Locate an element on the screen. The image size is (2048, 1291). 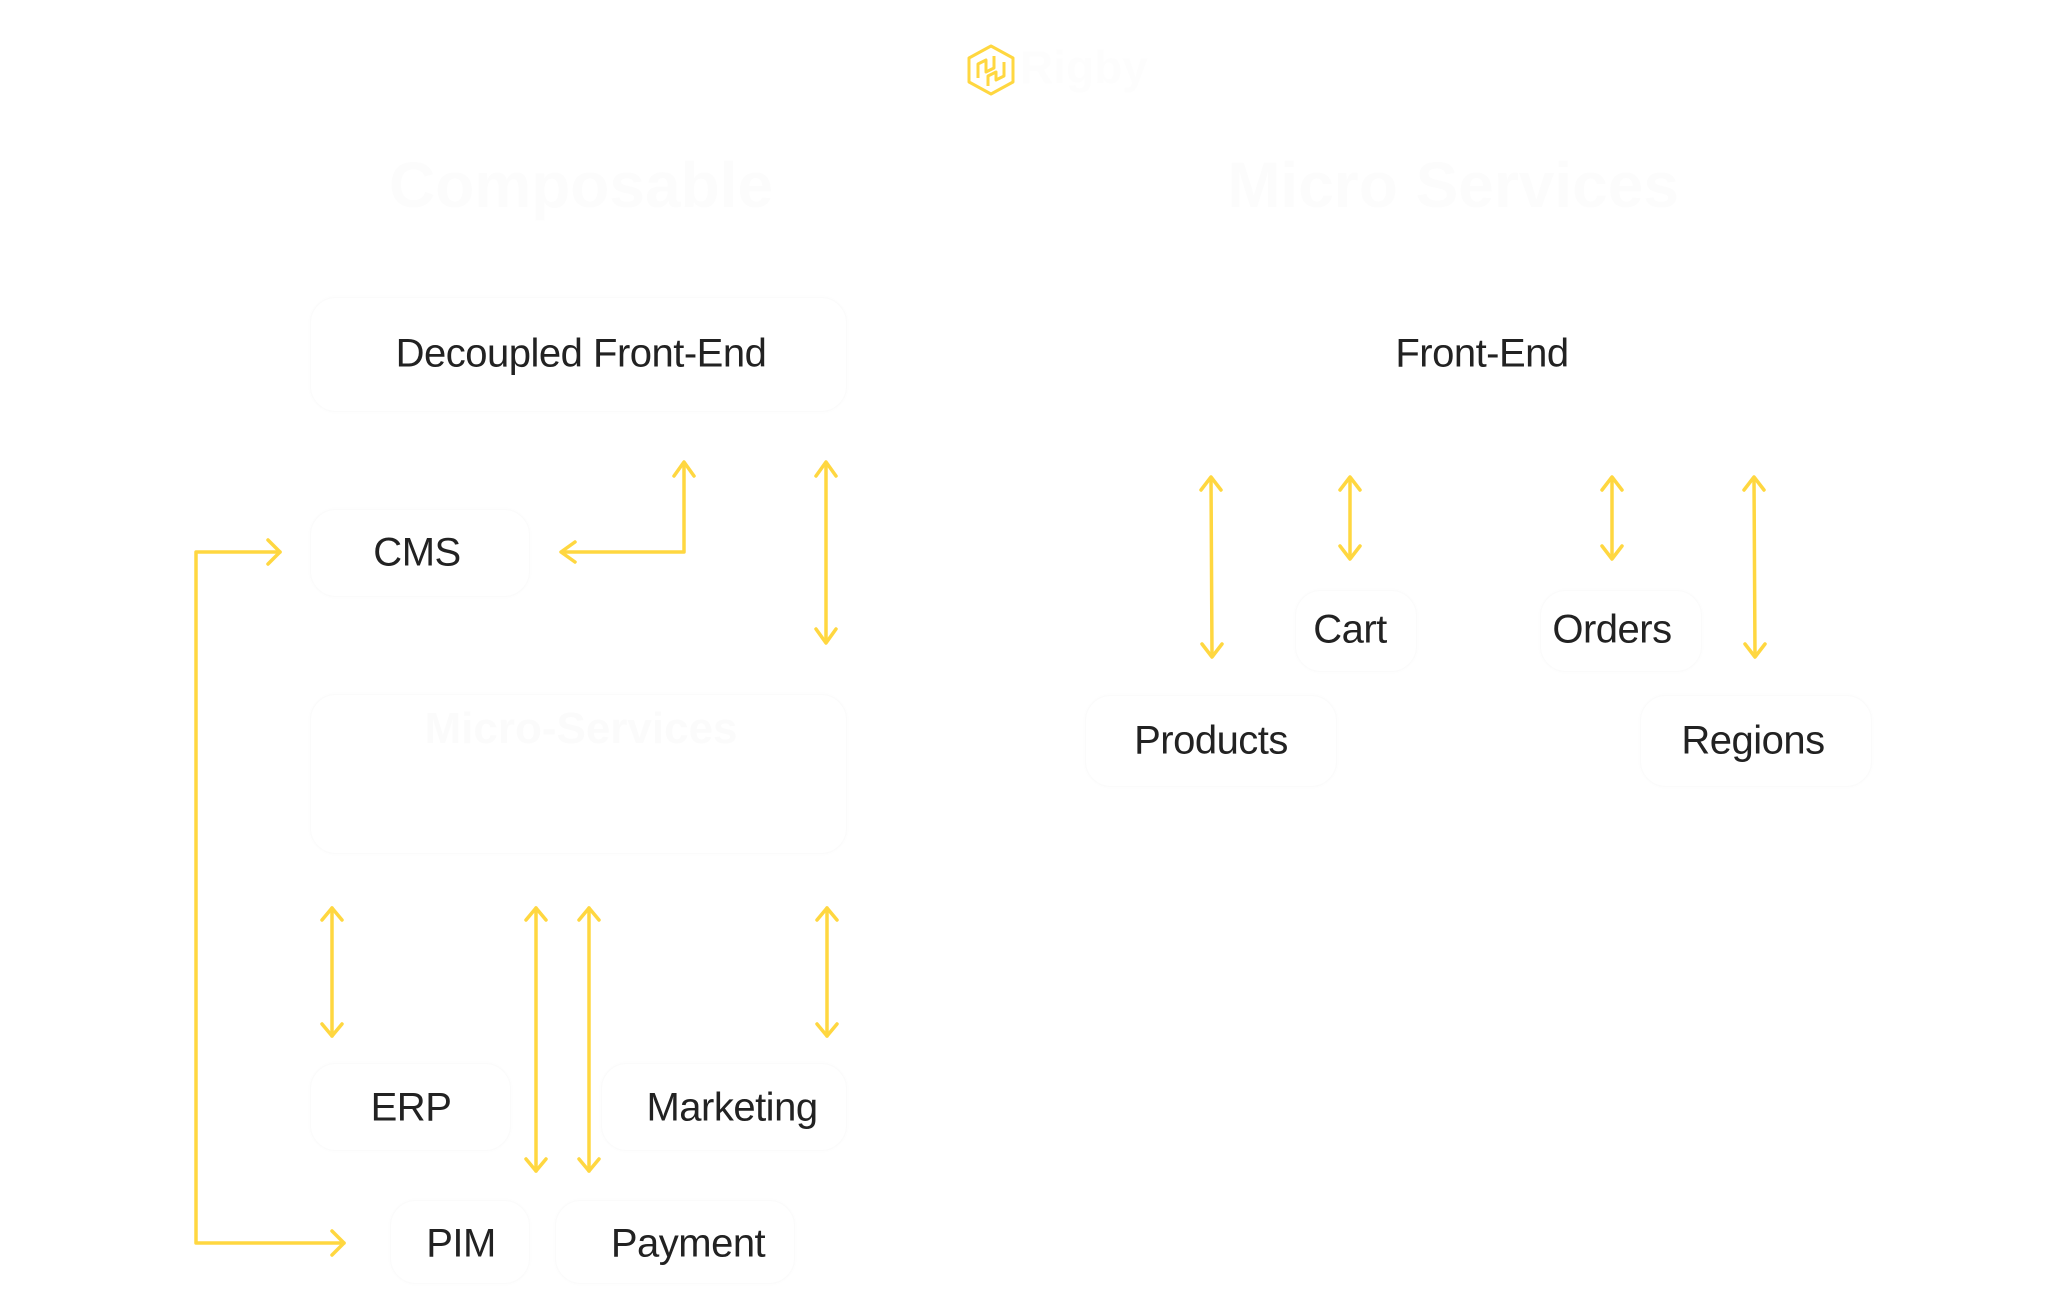
services-payment-double-arrow is located at coordinates (589, 1039).